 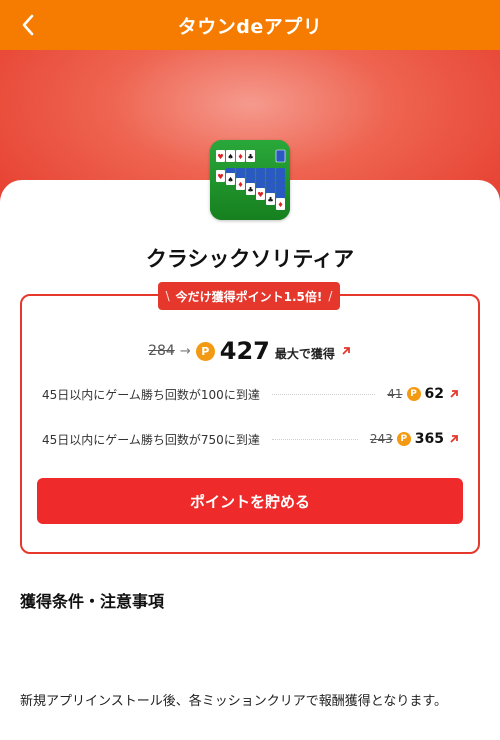 What do you see at coordinates (429, 439) in the screenshot?
I see `mission-new-points: 365` at bounding box center [429, 439].